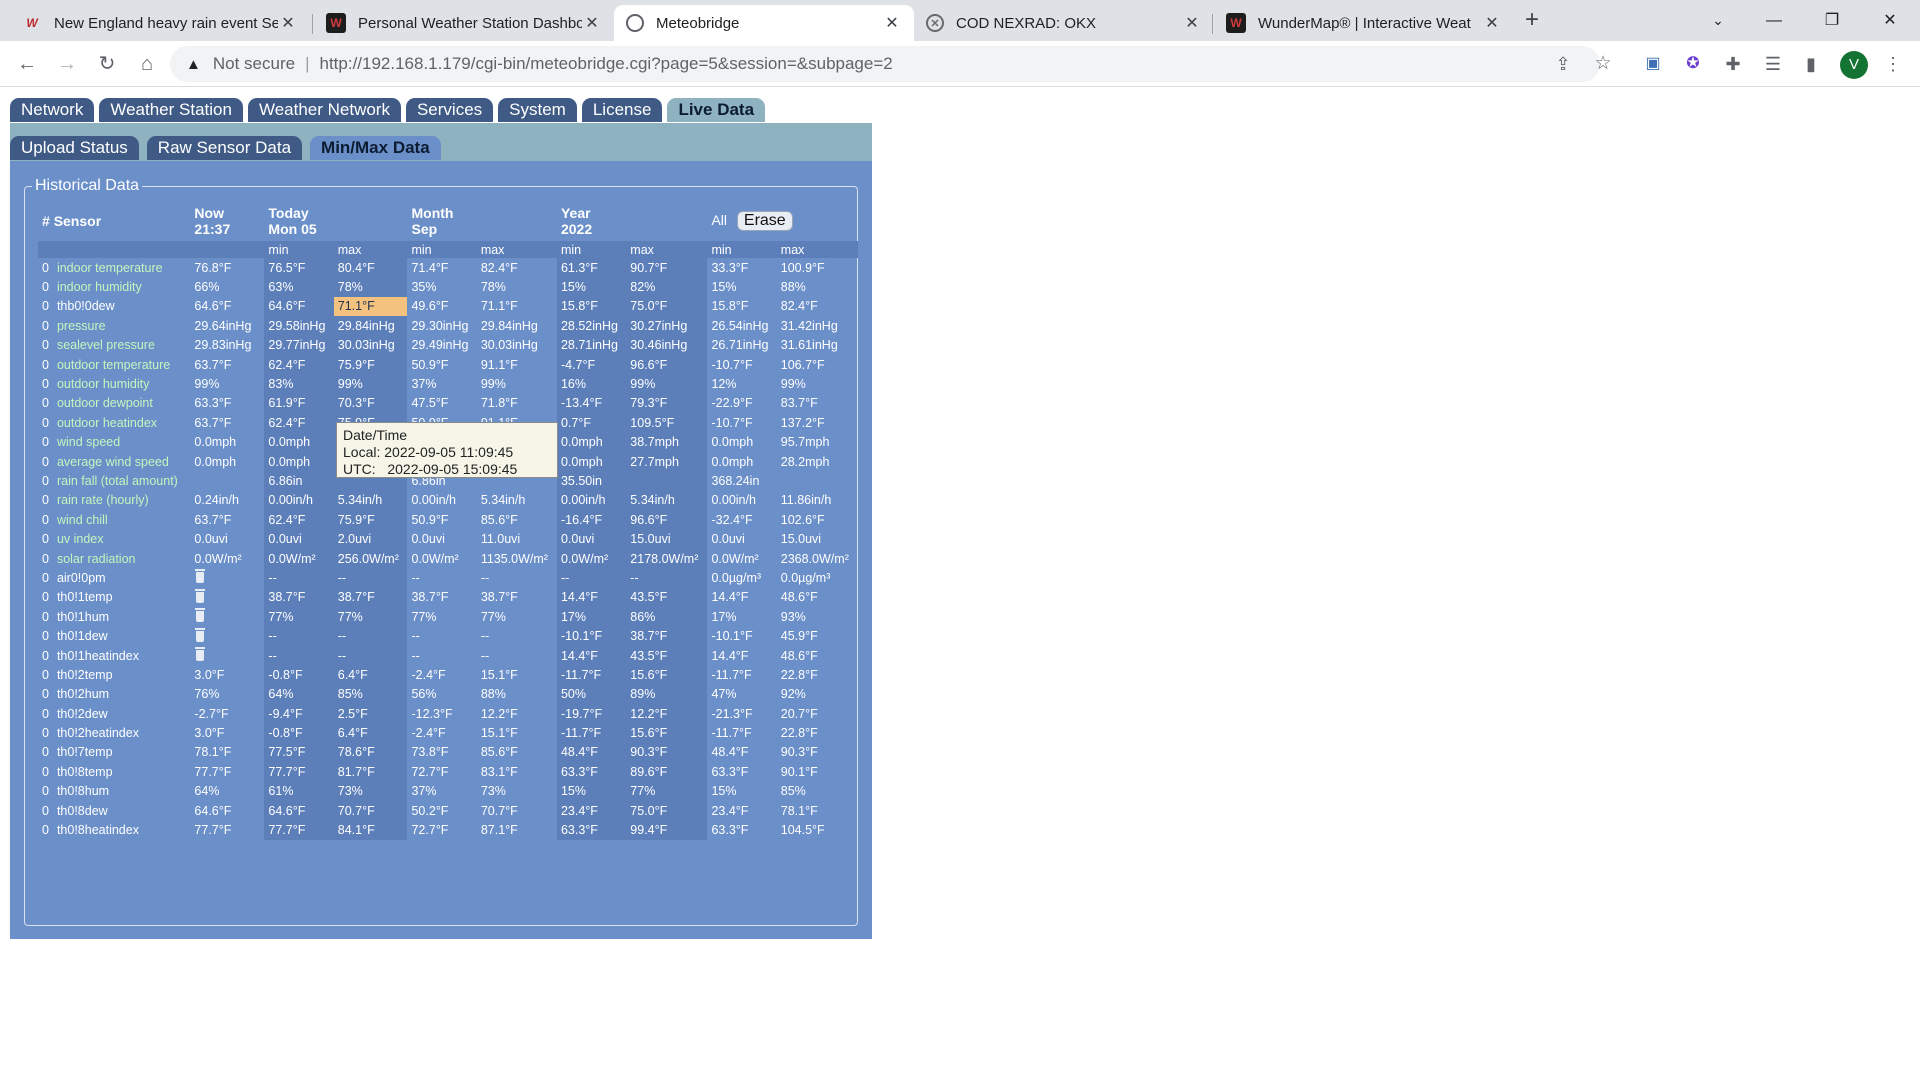  Describe the element at coordinates (1603, 64) in the screenshot. I see `bookmark-star-icon: ☆` at that location.